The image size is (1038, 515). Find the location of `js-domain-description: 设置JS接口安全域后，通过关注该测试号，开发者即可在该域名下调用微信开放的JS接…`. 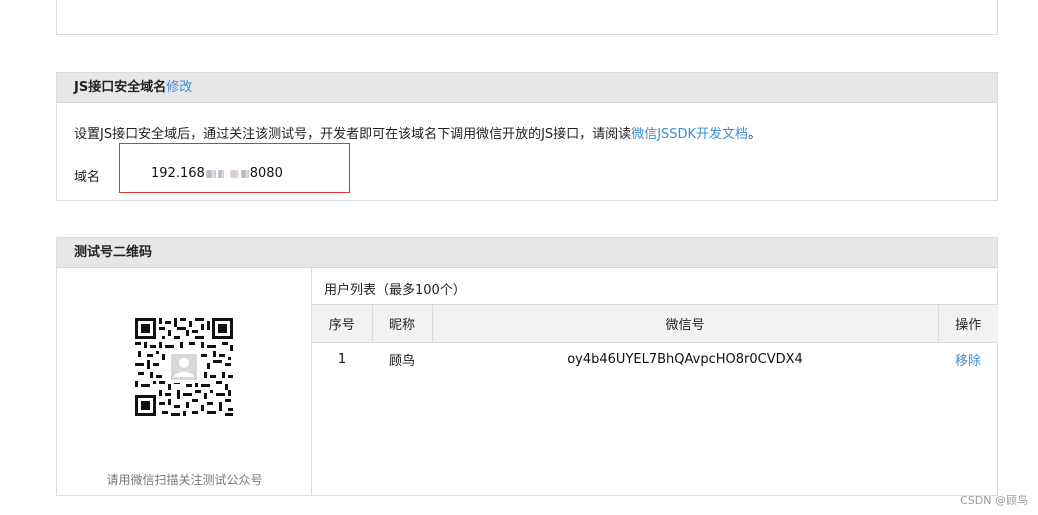

js-domain-description: 设置JS接口安全域后，通过关注该测试号，开发者即可在该域名下调用微信开放的JS接… is located at coordinates (417, 132).